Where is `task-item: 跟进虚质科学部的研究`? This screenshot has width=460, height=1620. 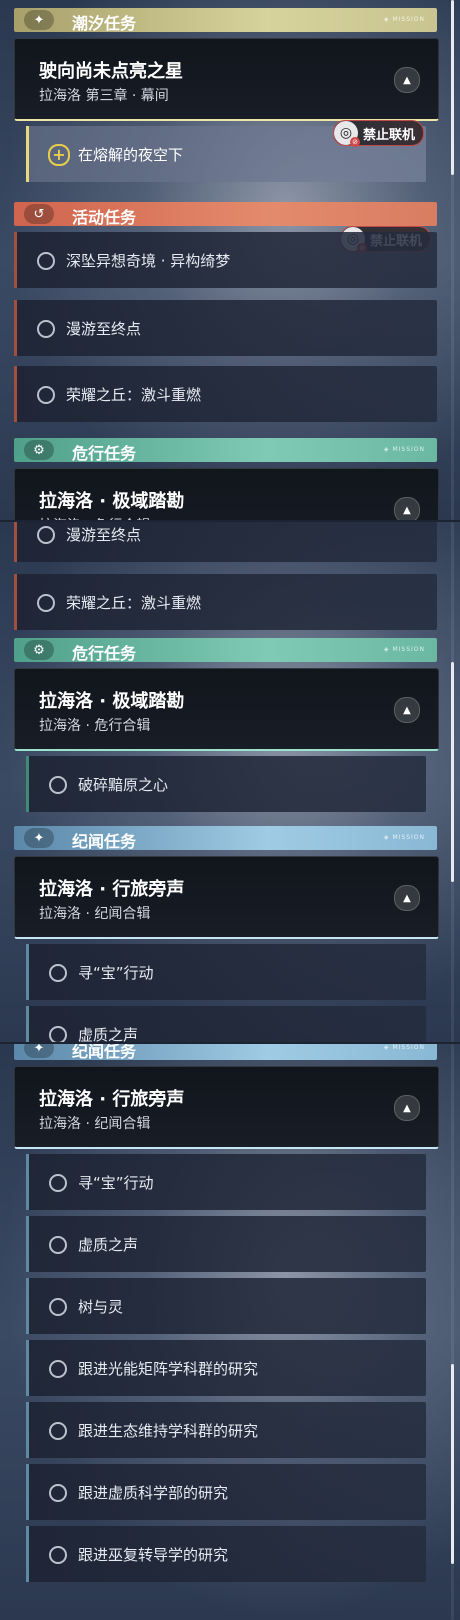 task-item: 跟进虚质科学部的研究 is located at coordinates (226, 1492).